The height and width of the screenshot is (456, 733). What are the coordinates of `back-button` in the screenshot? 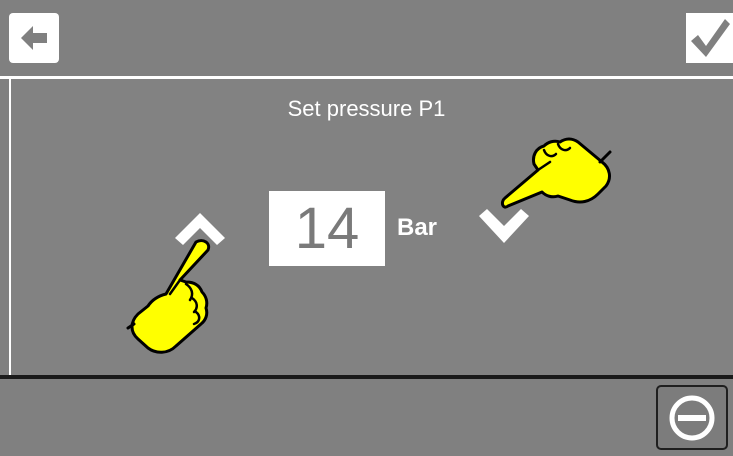 It's located at (34, 38).